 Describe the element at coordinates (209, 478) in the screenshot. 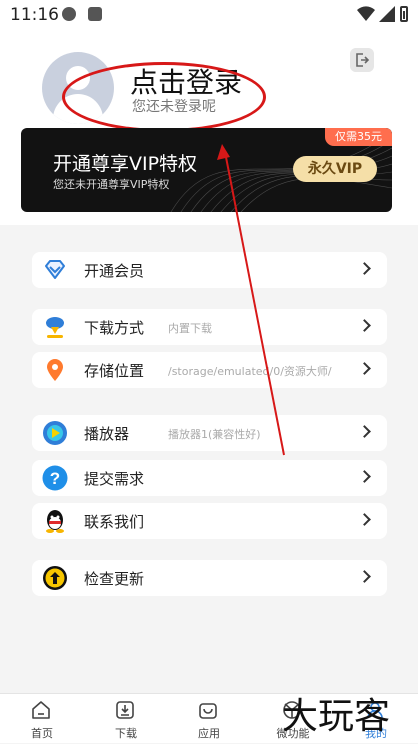

I see `menu-item-submit-request: ? 提交需求` at that location.